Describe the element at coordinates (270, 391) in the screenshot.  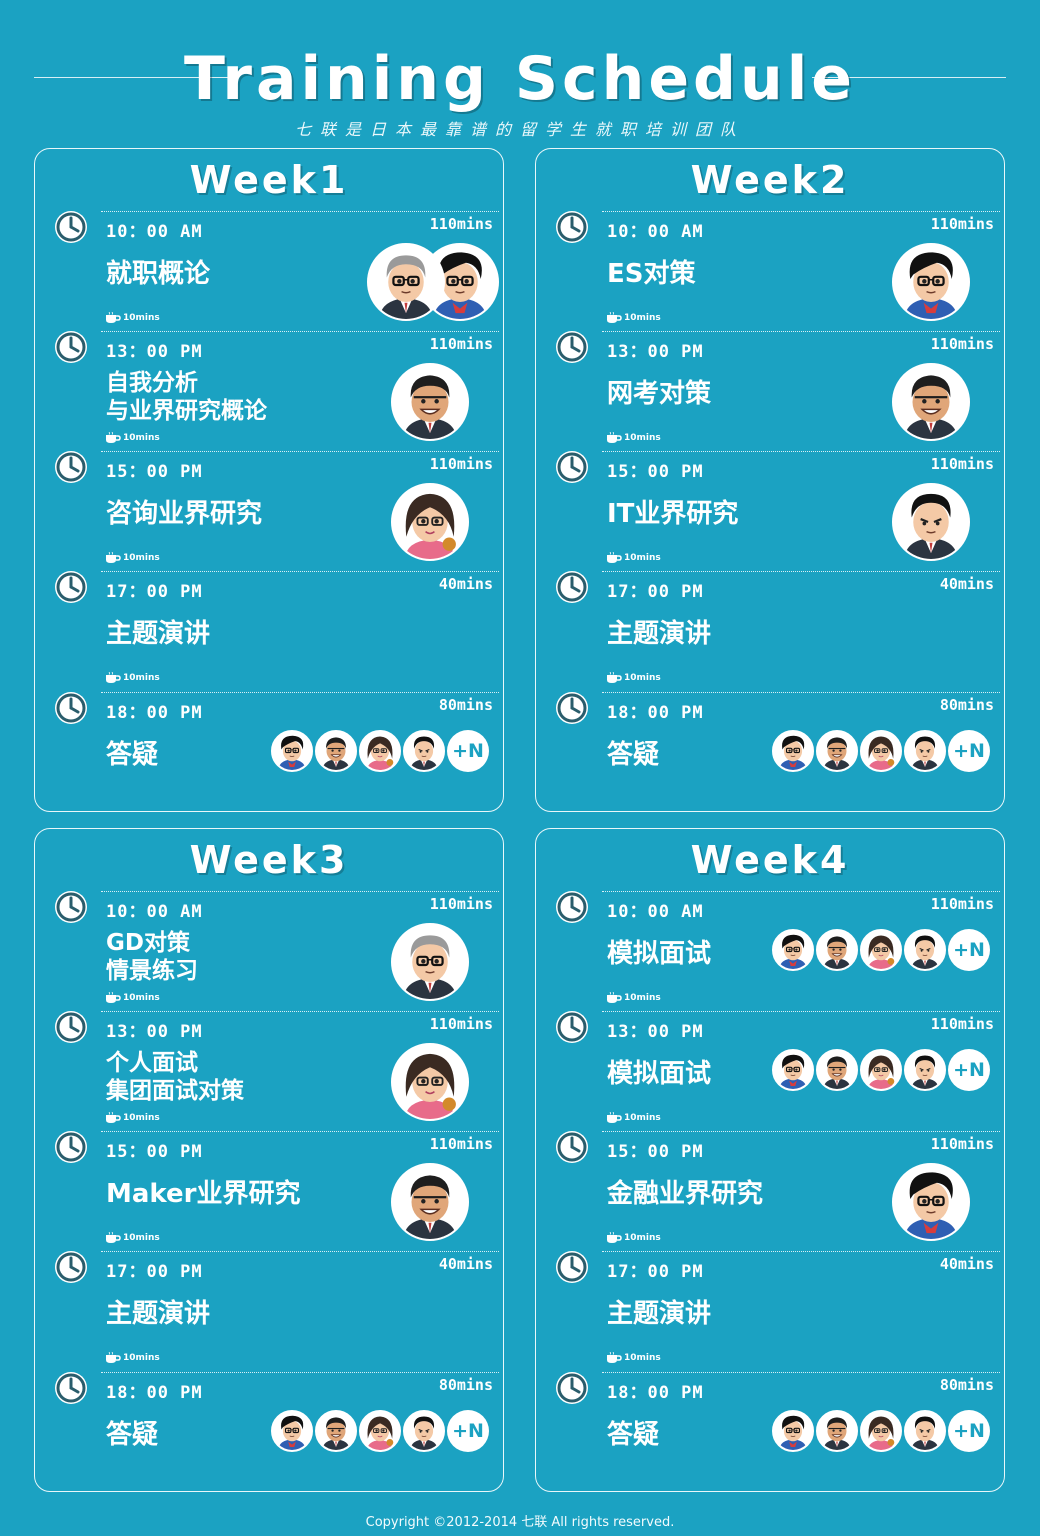
I see `schedule-slot: 13：00 PM 110mins 自我分析 与业界研究概论 10mins` at that location.